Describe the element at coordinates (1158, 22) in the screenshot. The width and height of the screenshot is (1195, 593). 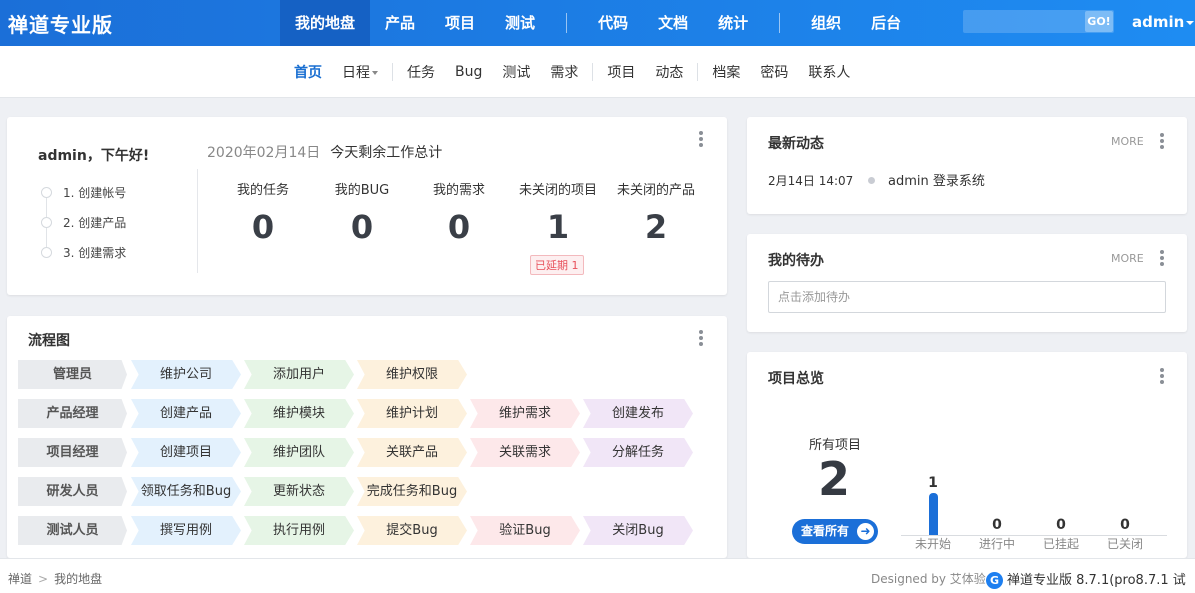
I see `user-name: admin` at that location.